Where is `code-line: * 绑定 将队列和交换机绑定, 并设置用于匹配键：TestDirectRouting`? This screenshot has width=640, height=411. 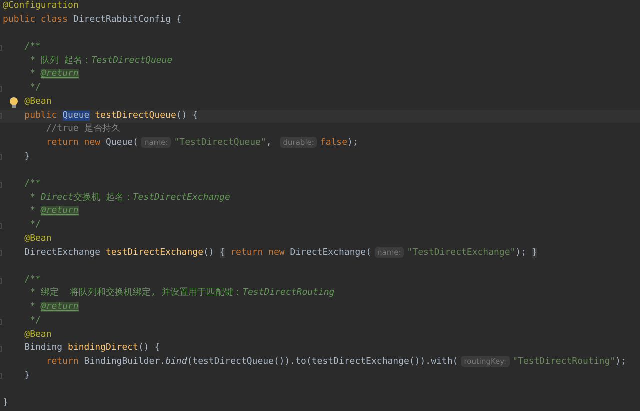
code-line: * 绑定 将队列和交换机绑定, 并设置用于匹配键：TestDirectRouting is located at coordinates (182, 293).